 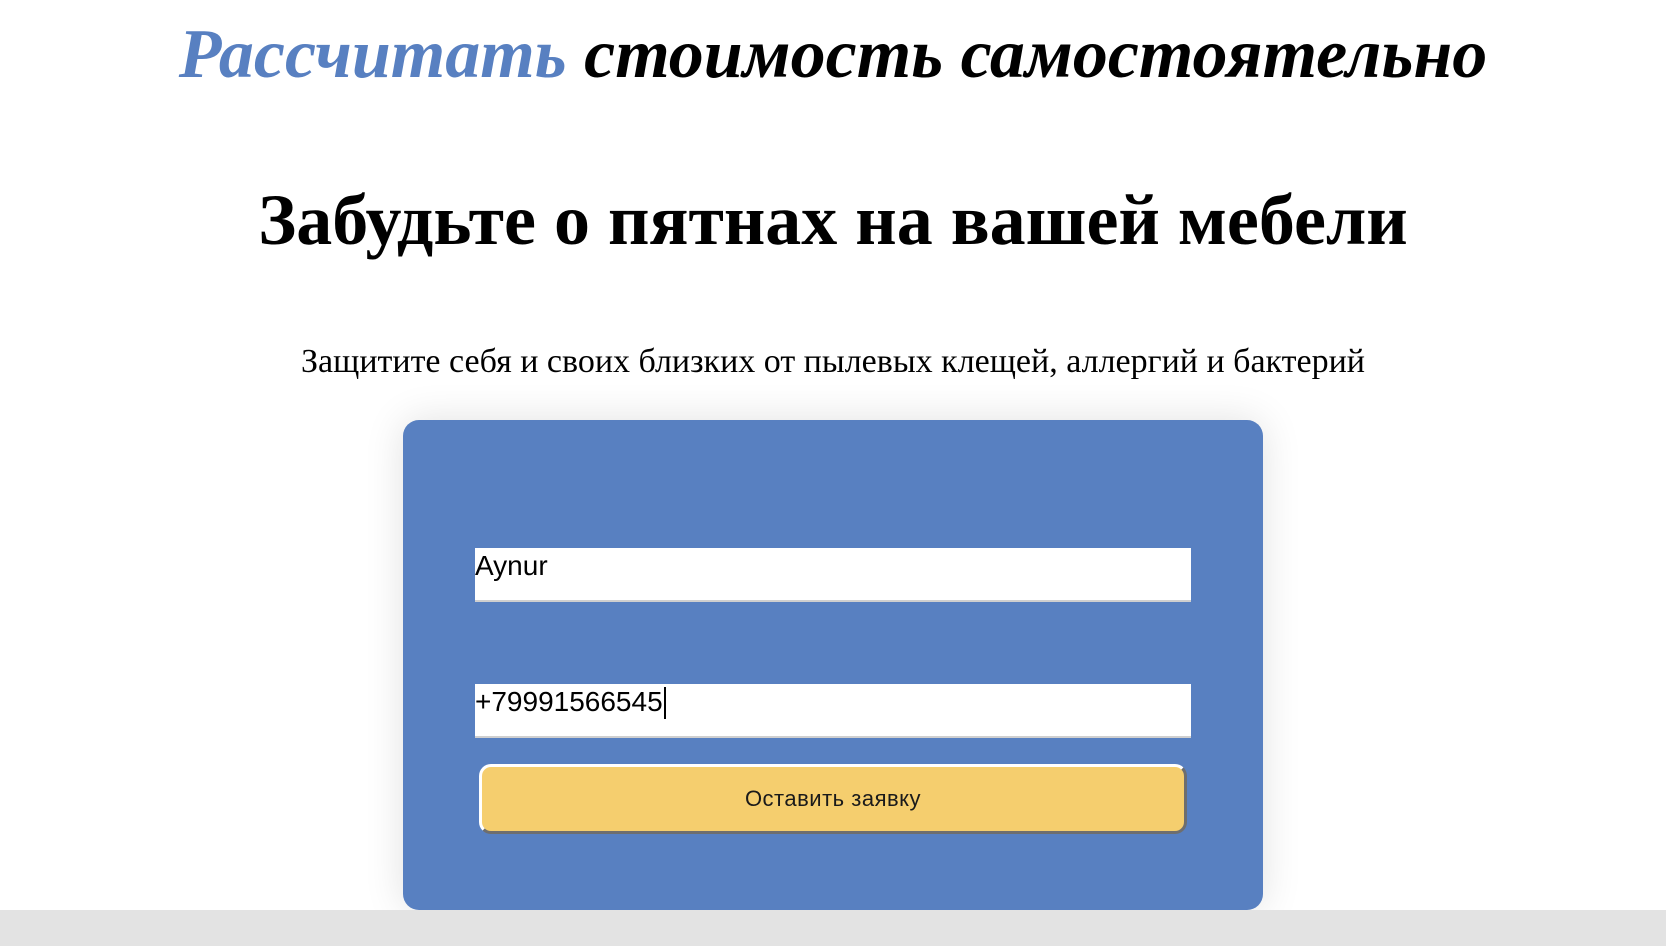 I want to click on hero-title: Рассчитать стоимость самостоятельно, so click(x=833, y=55).